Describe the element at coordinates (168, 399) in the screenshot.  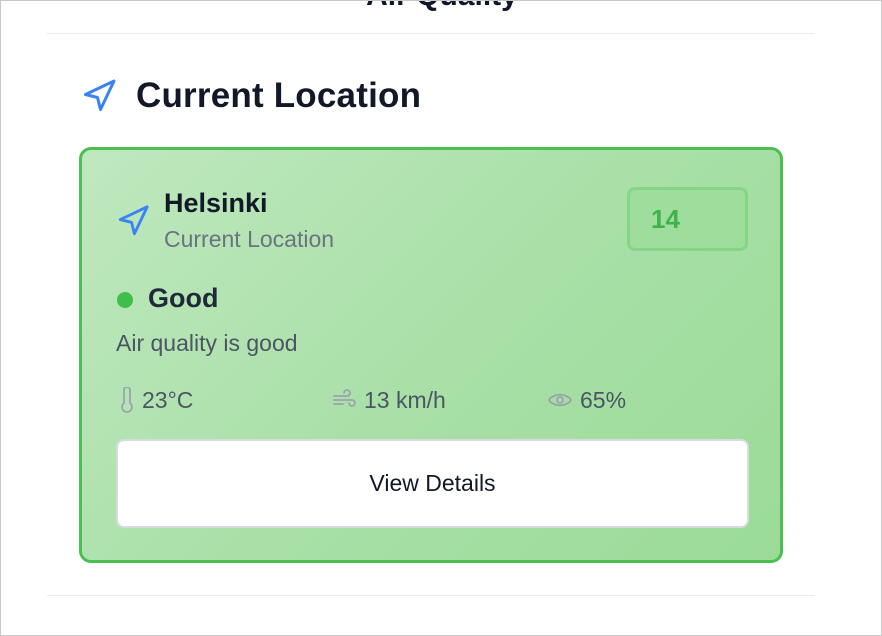
I see `temperature-value: 23°C` at that location.